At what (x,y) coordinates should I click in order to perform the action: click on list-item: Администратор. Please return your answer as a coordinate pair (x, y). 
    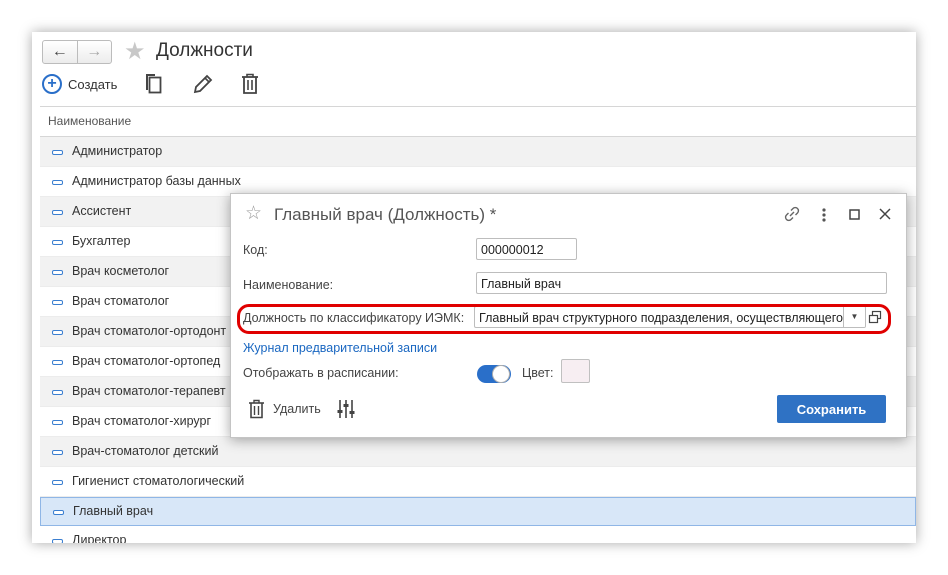
    Looking at the image, I should click on (478, 152).